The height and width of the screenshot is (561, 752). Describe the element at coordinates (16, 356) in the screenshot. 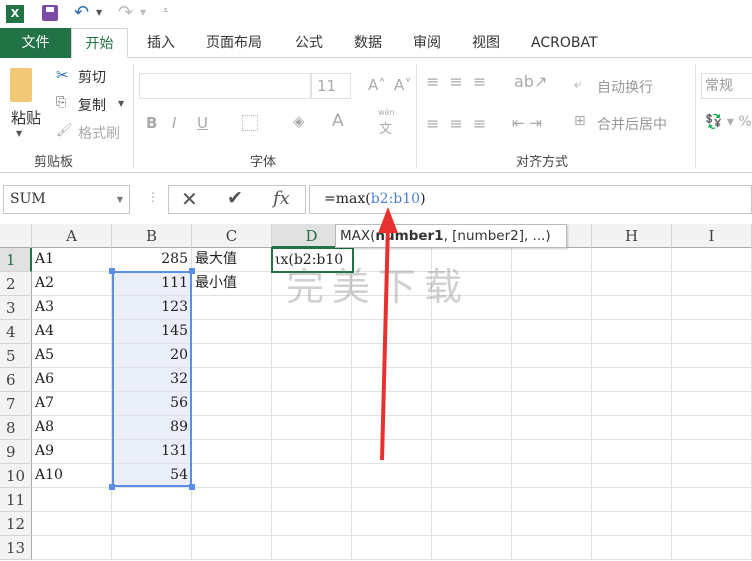

I see `row-header-5: 5` at that location.